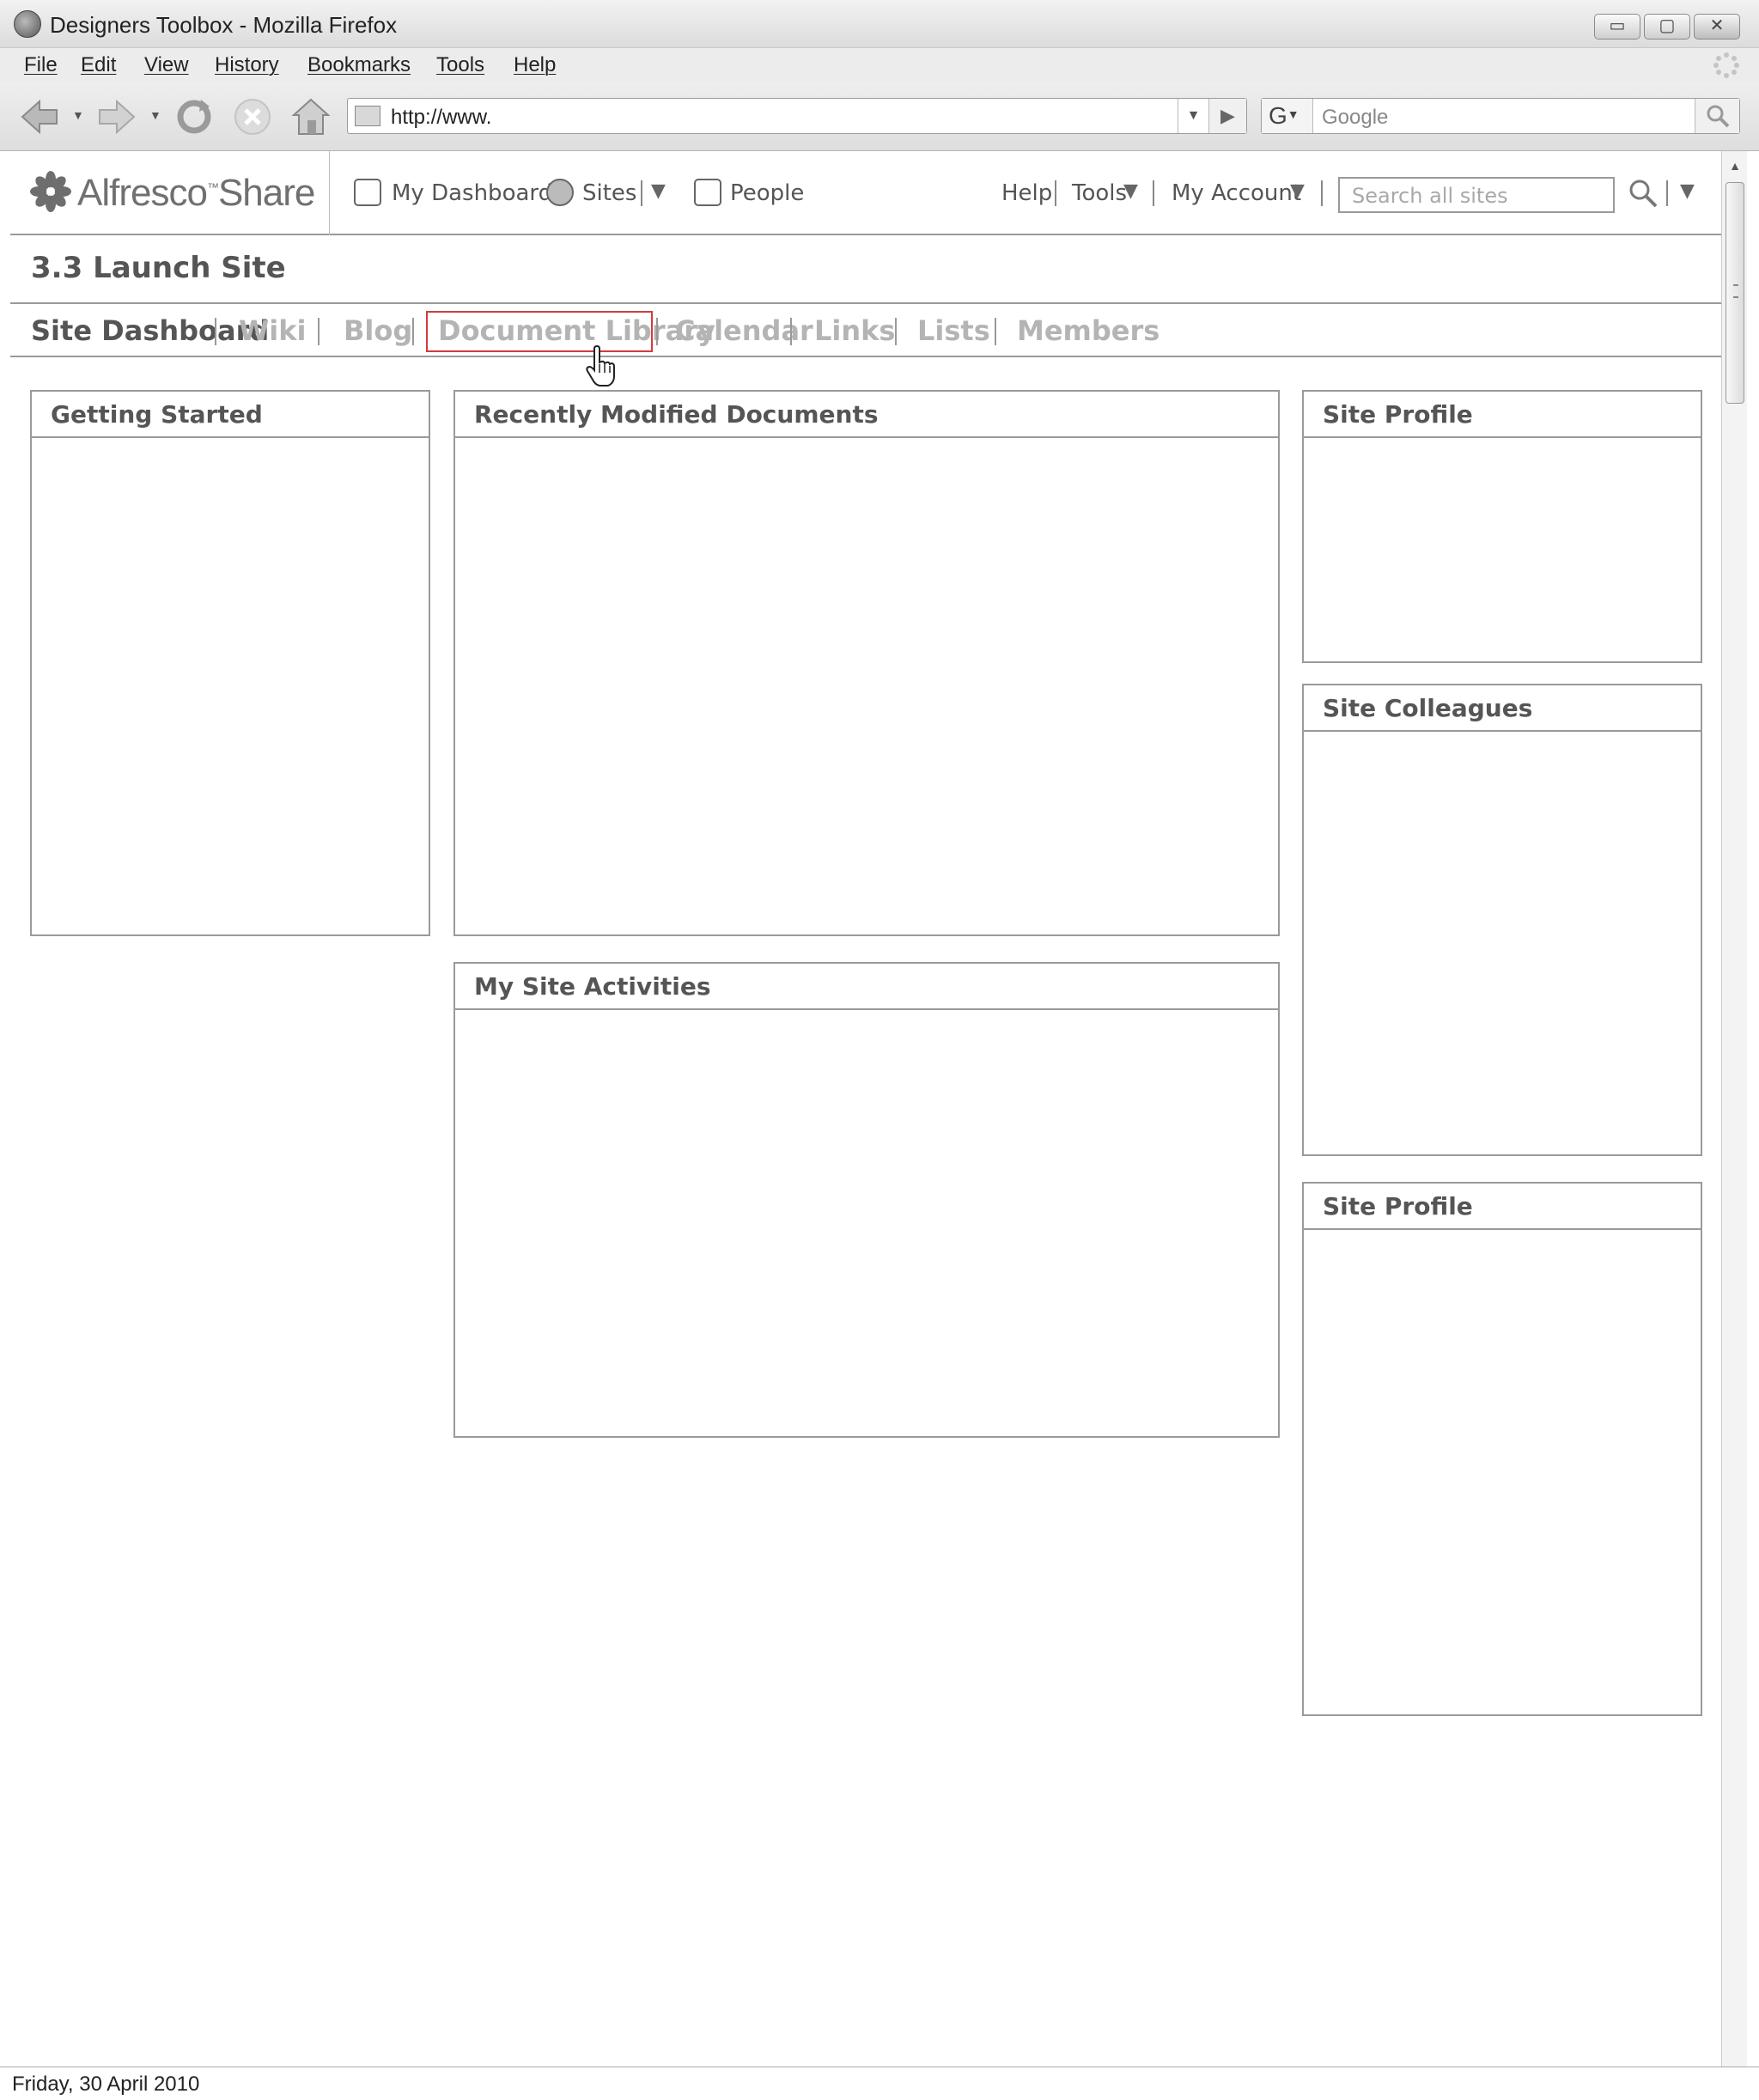 Image resolution: width=1759 pixels, height=2100 pixels. Describe the element at coordinates (266, 193) in the screenshot. I see `logo-product: Share` at that location.